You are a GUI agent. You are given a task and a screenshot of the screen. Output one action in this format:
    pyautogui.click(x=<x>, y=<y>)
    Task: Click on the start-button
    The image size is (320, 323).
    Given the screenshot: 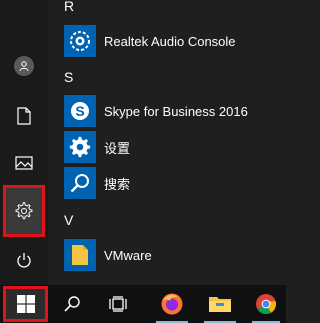 What is the action you would take?
    pyautogui.click(x=25, y=304)
    